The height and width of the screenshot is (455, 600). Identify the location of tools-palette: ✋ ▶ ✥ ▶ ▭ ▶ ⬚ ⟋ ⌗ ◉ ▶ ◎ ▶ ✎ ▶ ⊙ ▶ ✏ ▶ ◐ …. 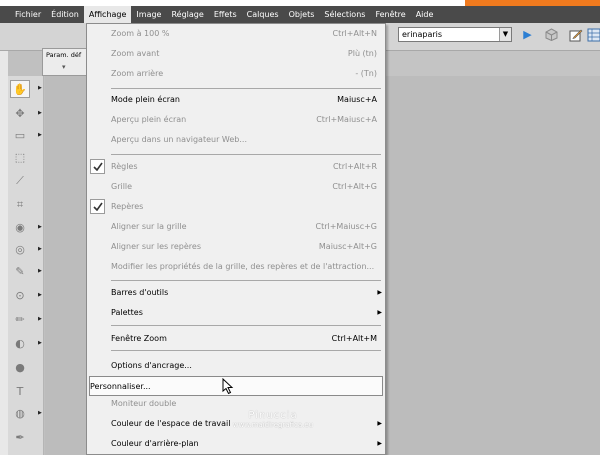
(26, 265).